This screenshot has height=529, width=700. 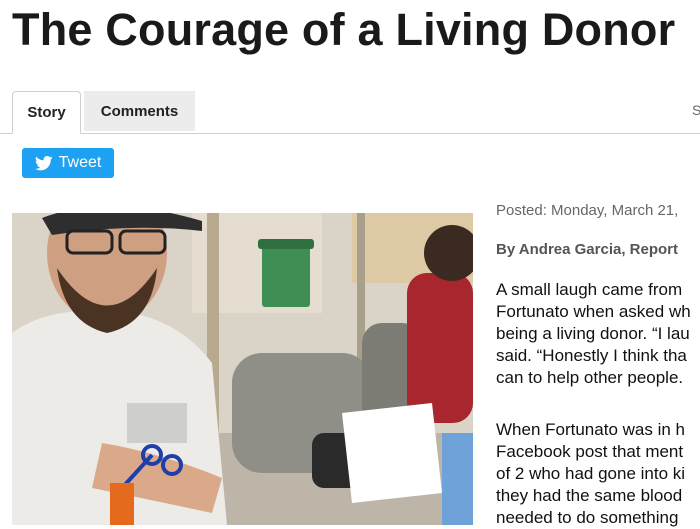 I want to click on posted-date: Posted: Monday, March 21,, so click(x=587, y=210).